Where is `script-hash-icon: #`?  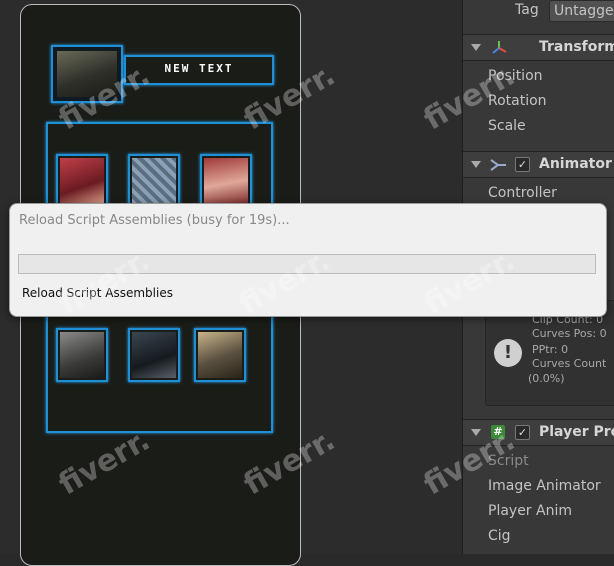 script-hash-icon: # is located at coordinates (498, 432).